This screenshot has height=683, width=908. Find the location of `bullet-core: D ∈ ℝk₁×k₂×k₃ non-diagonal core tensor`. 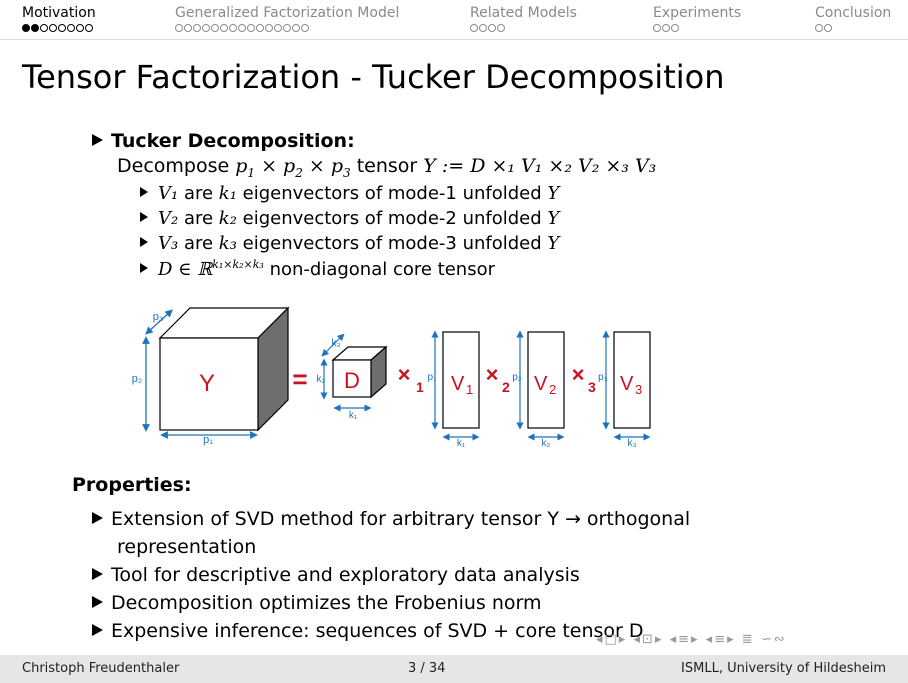

bullet-core: D ∈ ℝk₁×k₂×k₃ non-diagonal core tensor is located at coordinates (317, 269).